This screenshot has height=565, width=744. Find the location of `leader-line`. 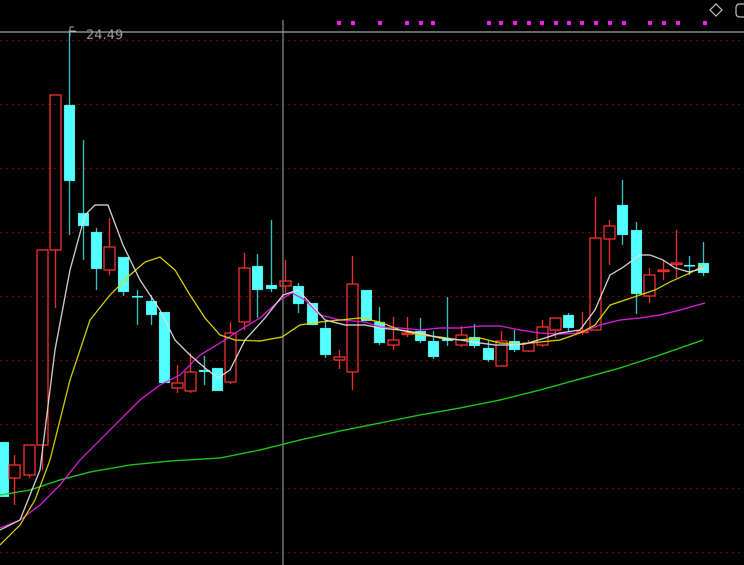

leader-line is located at coordinates (73, 31).